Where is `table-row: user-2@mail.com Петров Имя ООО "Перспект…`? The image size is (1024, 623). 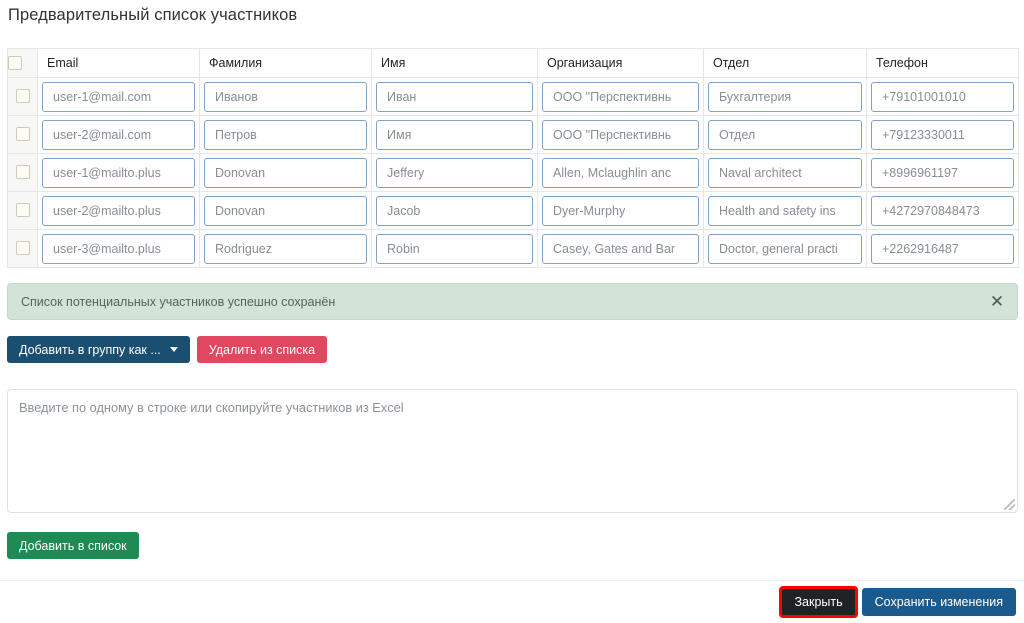 table-row: user-2@mail.com Петров Имя ООО "Перспект… is located at coordinates (513, 134).